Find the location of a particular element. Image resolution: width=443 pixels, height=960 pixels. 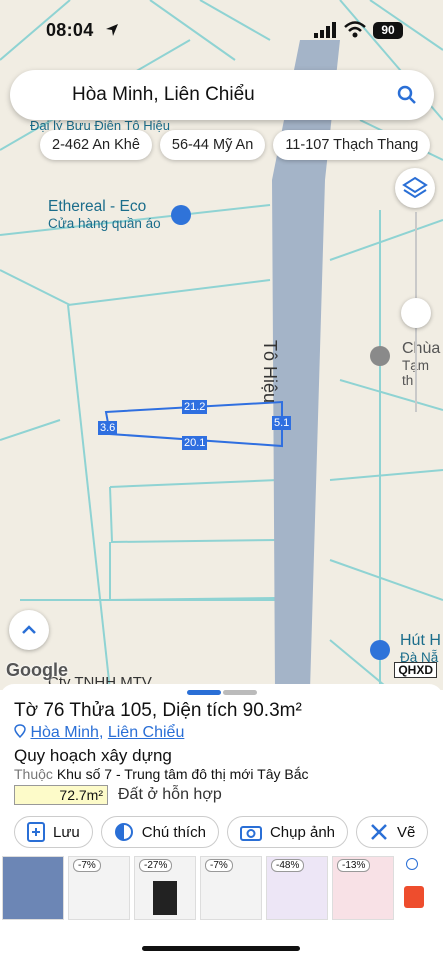

search-bar: Hòa Minh, Liên Chiểu is located at coordinates (222, 95).